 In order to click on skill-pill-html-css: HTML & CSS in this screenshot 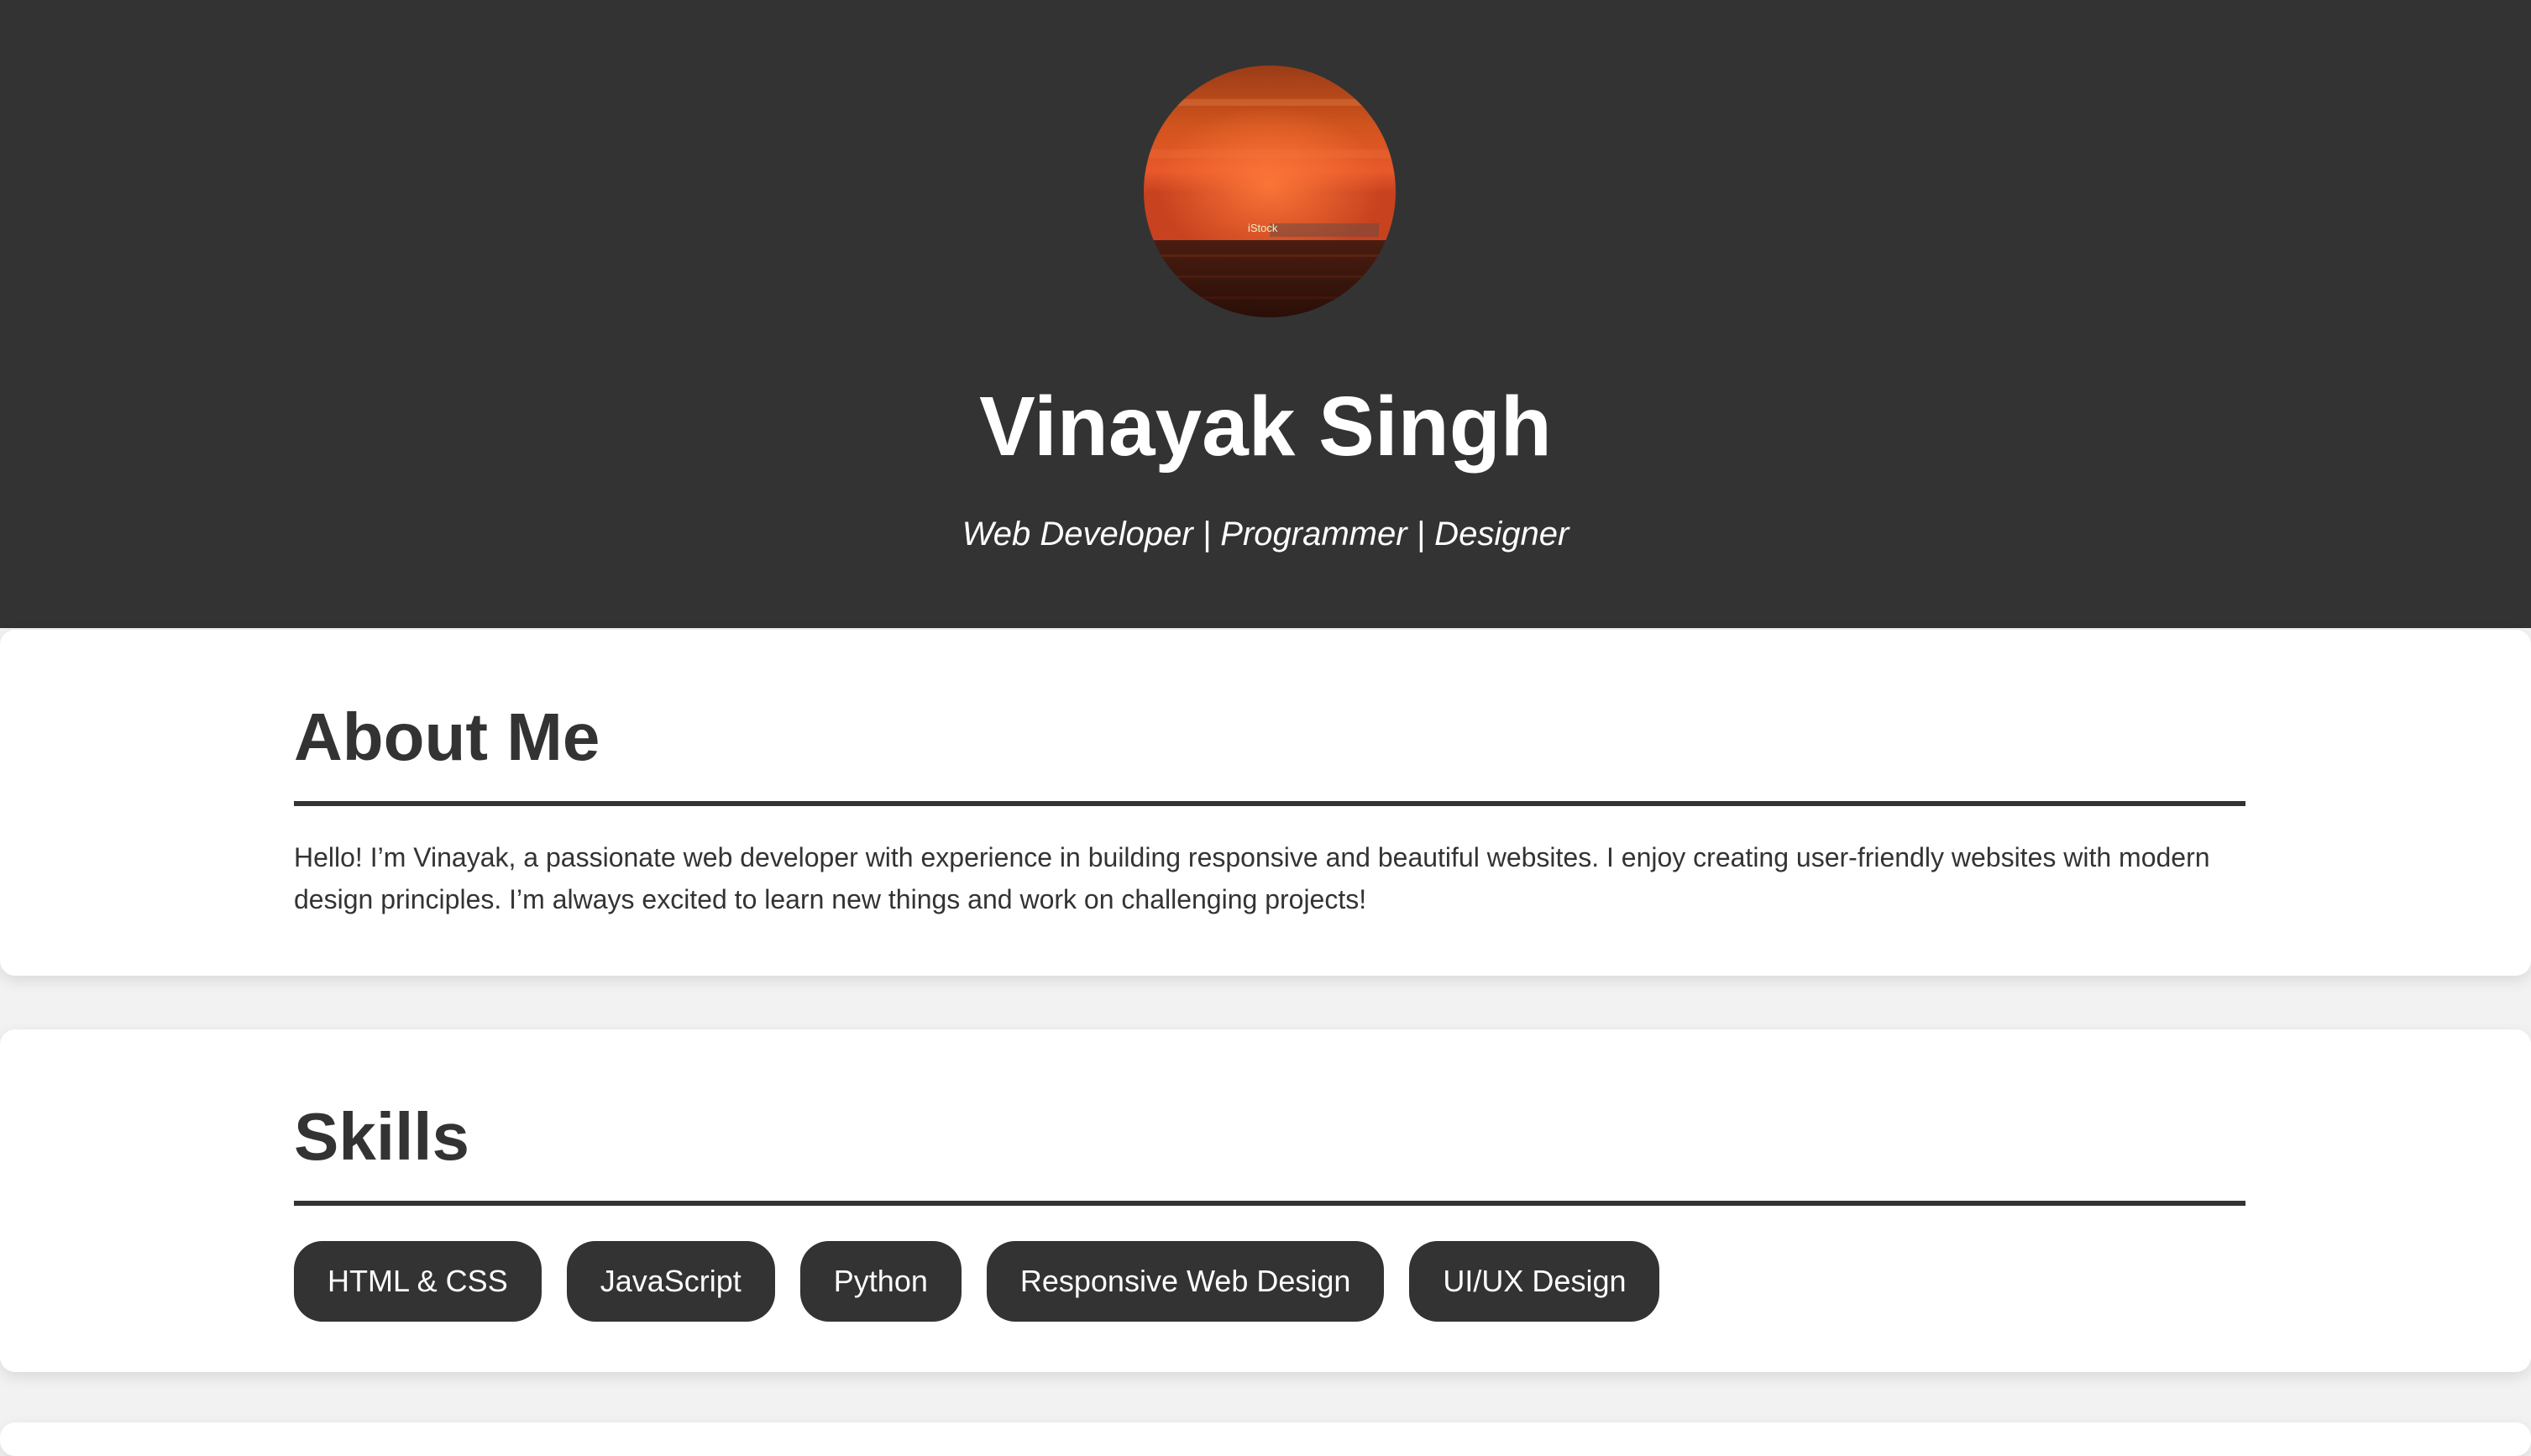, I will do `click(418, 1281)`.